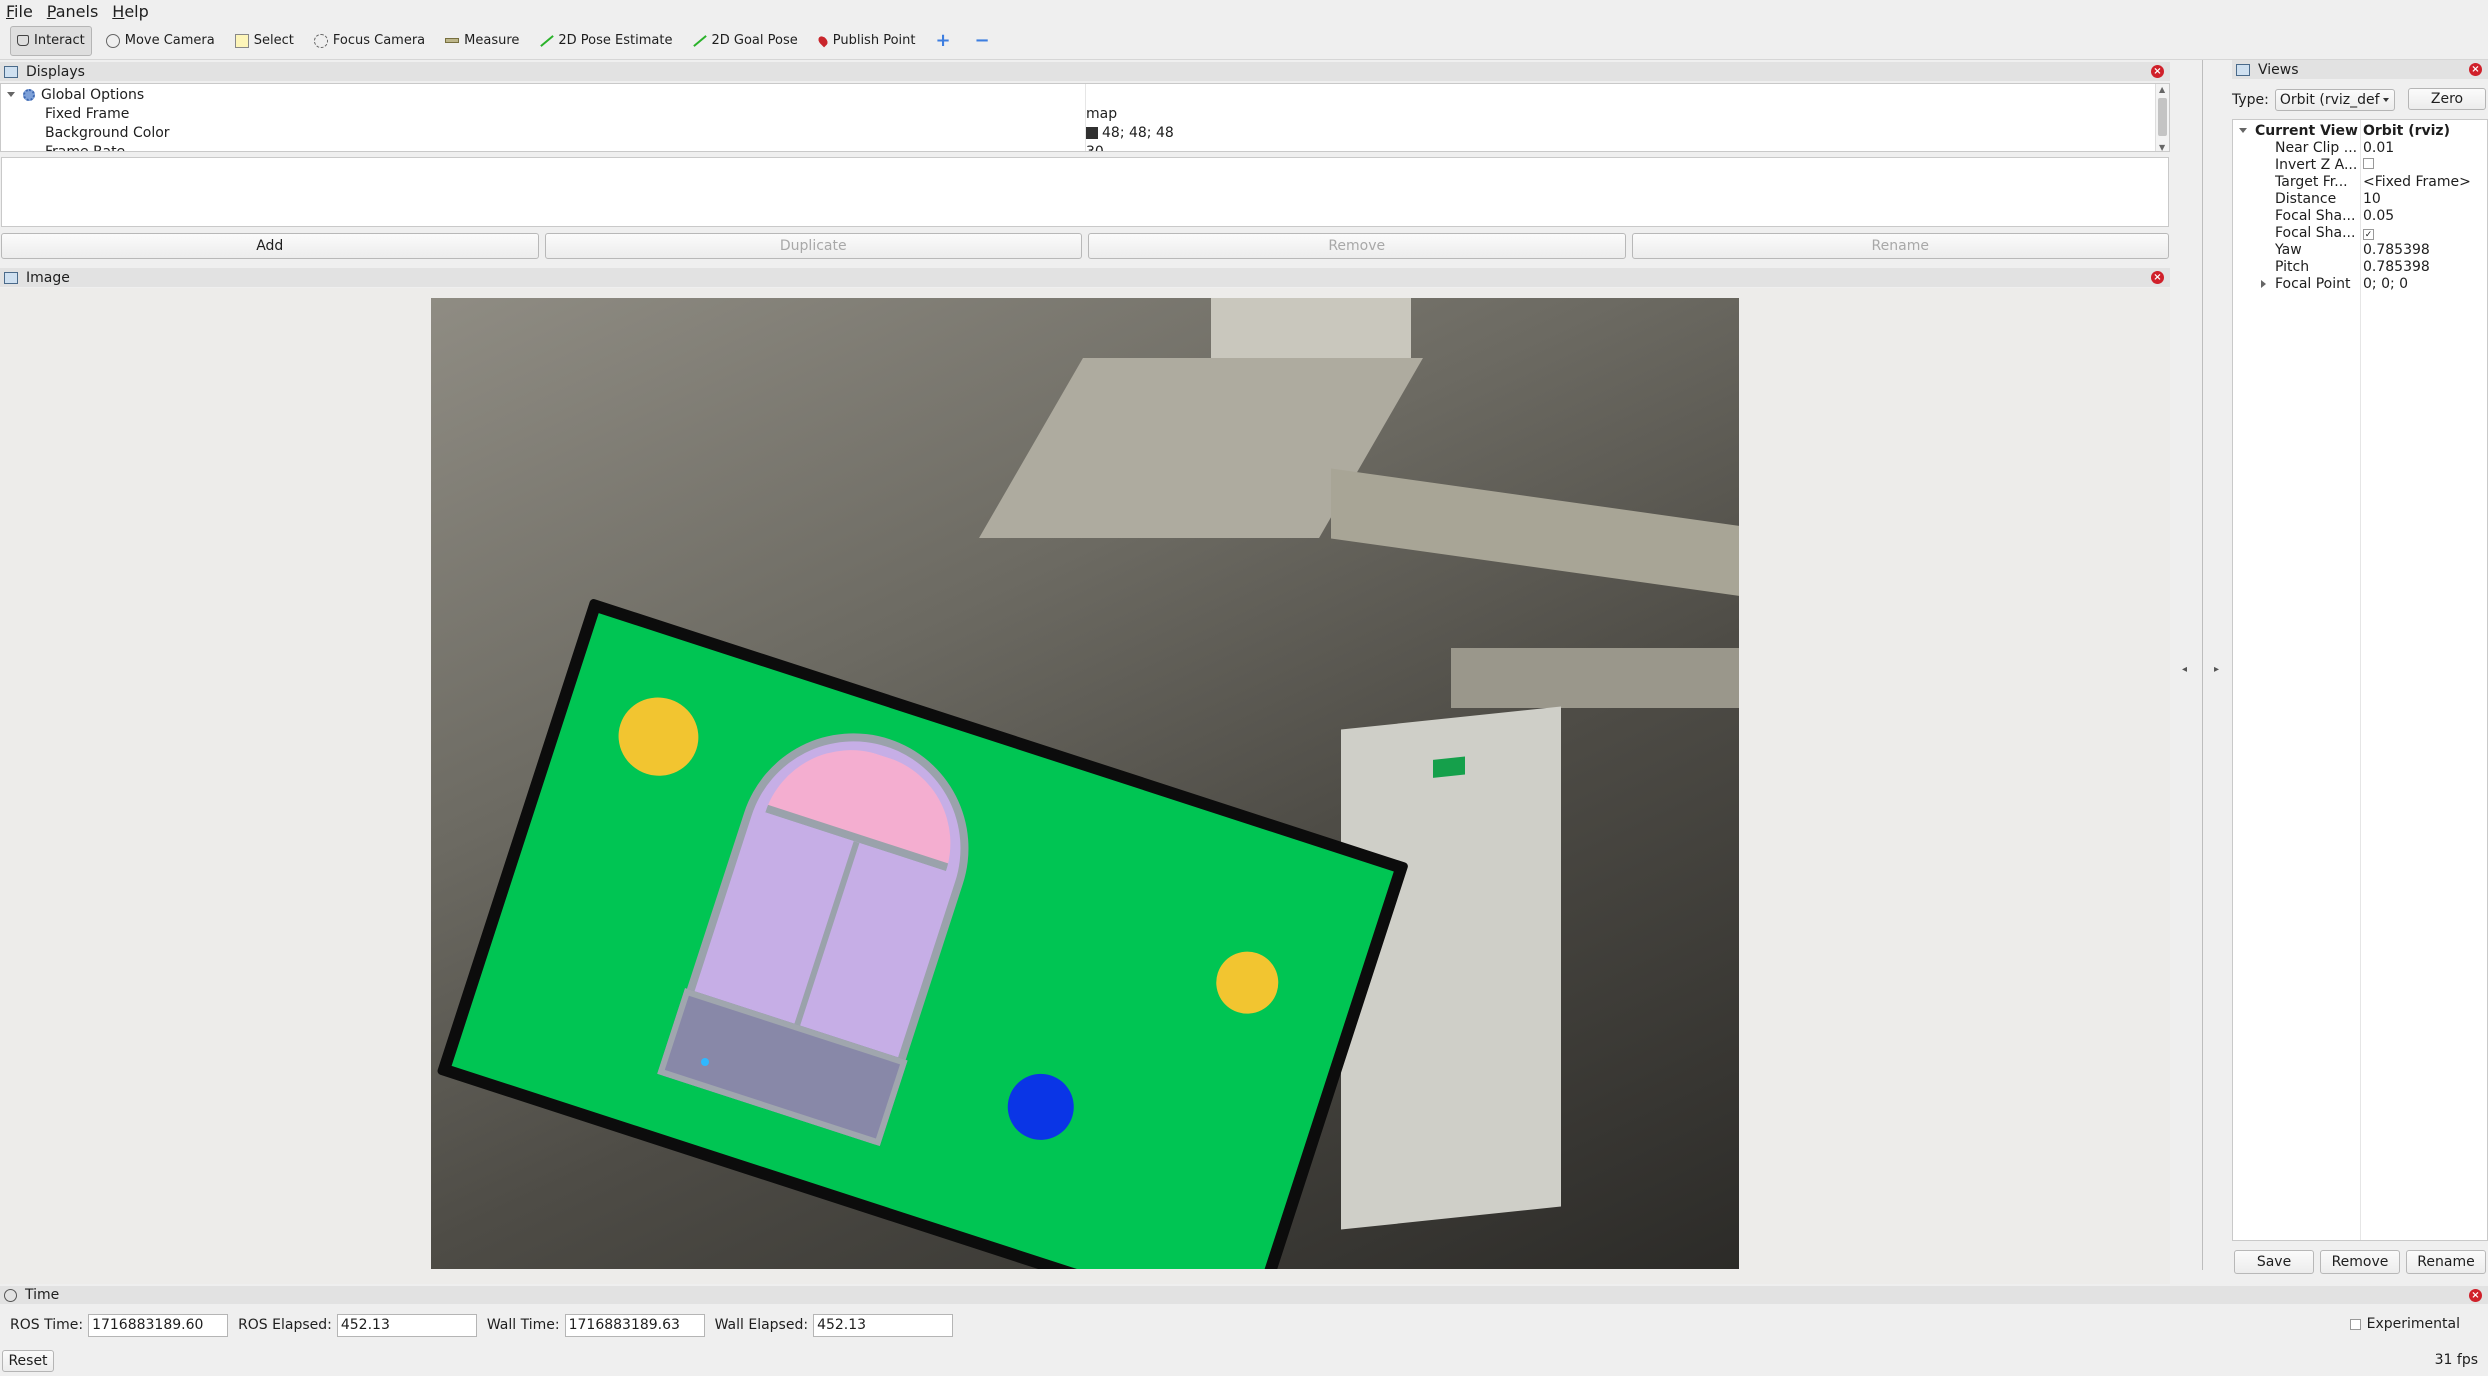 The height and width of the screenshot is (1376, 2488). Describe the element at coordinates (605, 41) in the screenshot. I see `pose-estimate-tool: 2D Pose Estimate` at that location.